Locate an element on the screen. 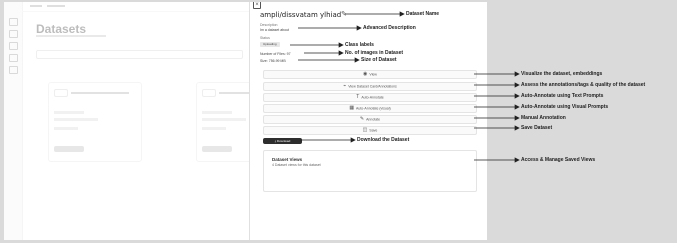 The height and width of the screenshot is (243, 677). callout-manual: Manual Annotation is located at coordinates (543, 118).